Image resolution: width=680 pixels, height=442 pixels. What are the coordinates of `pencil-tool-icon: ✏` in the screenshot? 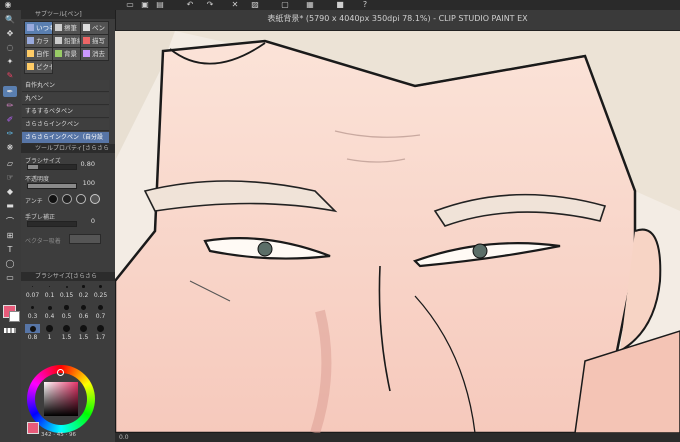 It's located at (10, 105).